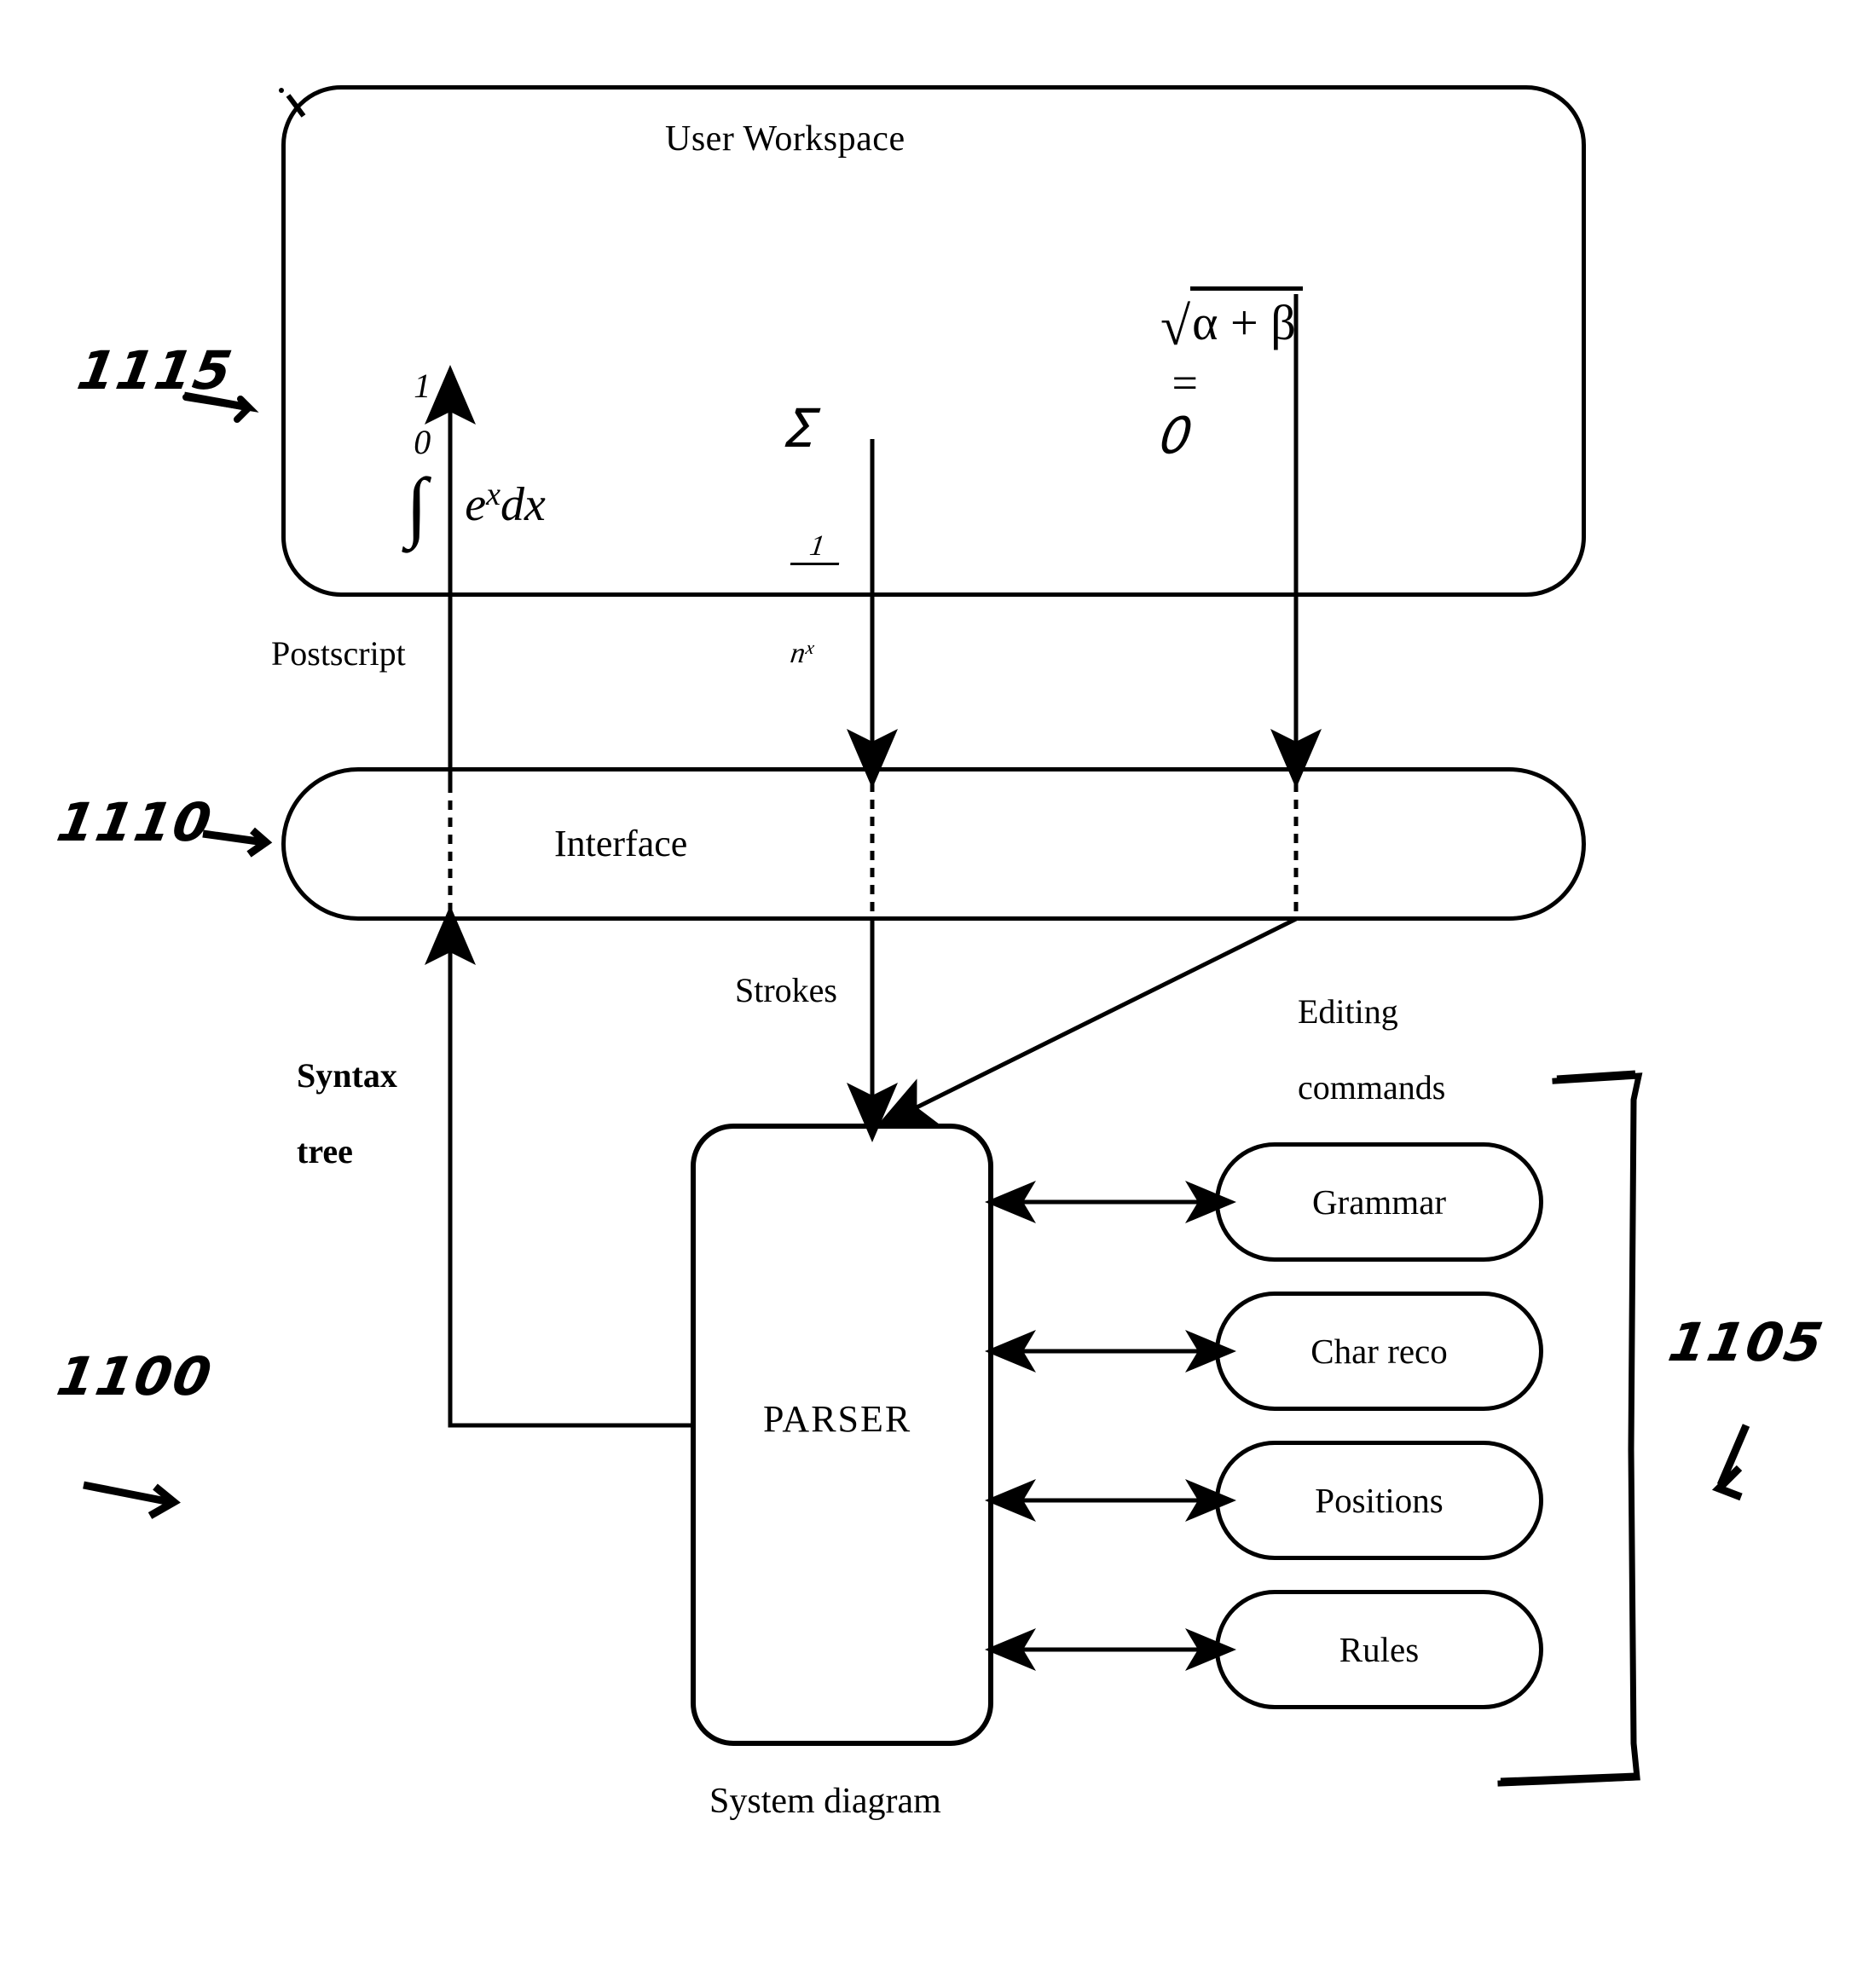 This screenshot has width=1863, height=1988. What do you see at coordinates (135, 822) in the screenshot?
I see `ref-numeral-1110: 1110` at bounding box center [135, 822].